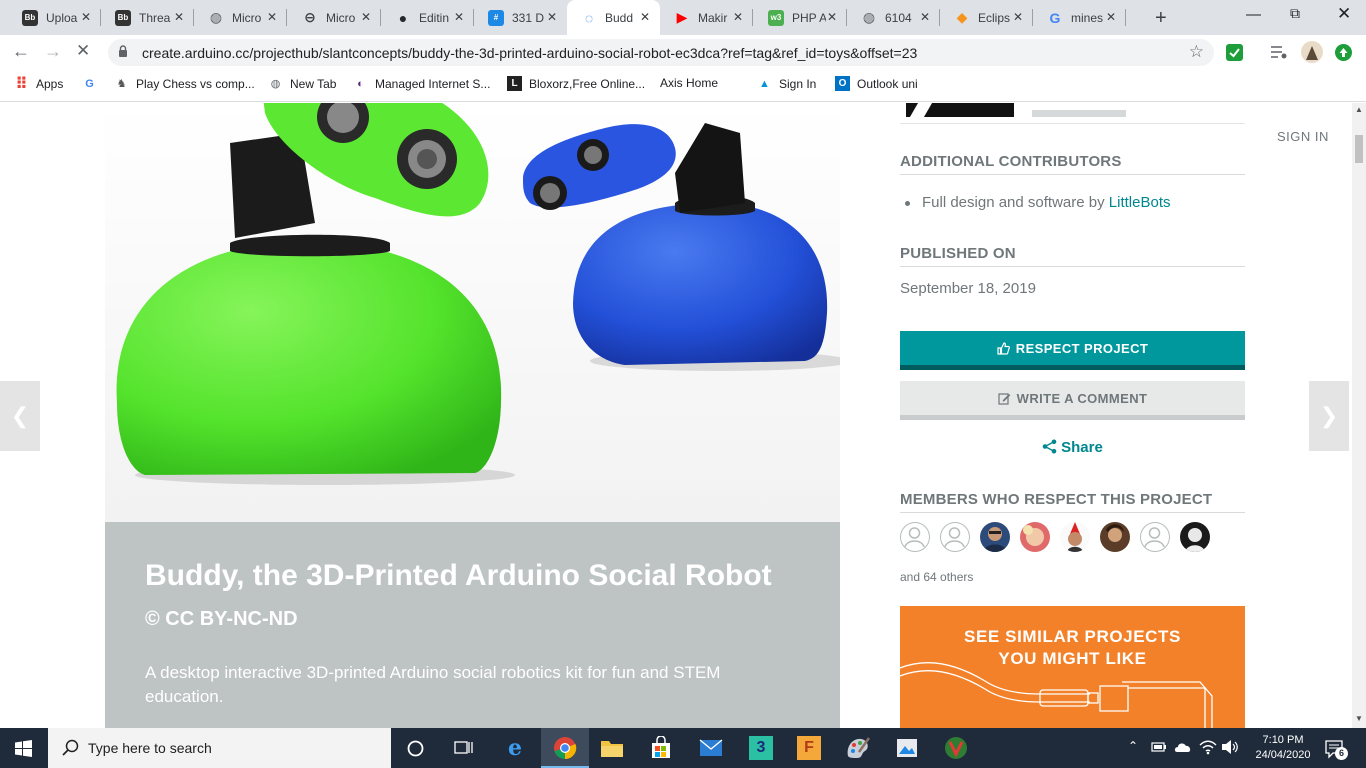 This screenshot has width=1366, height=768. Describe the element at coordinates (1079, 113) in the screenshot. I see `follow-button` at that location.